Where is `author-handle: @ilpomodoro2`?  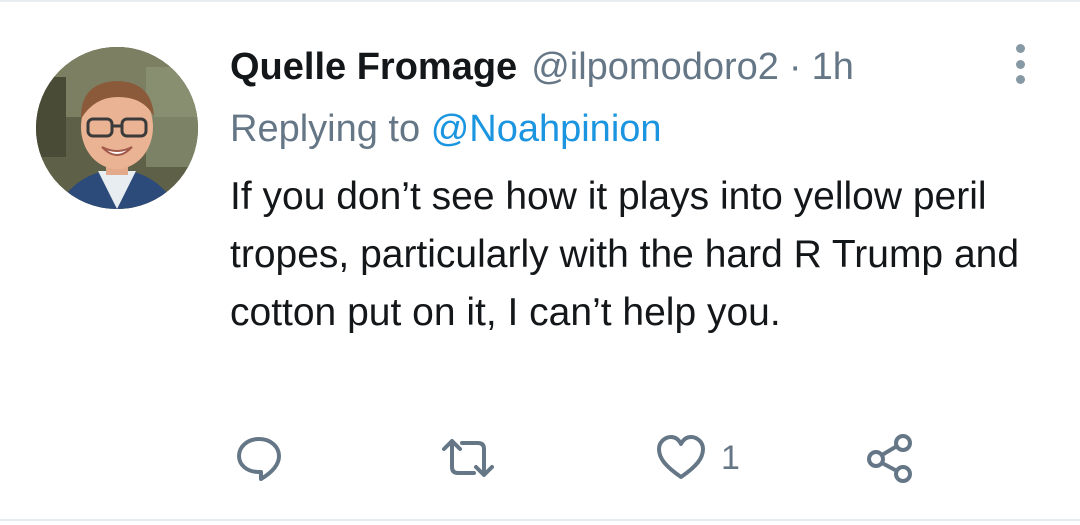 author-handle: @ilpomodoro2 is located at coordinates (655, 67).